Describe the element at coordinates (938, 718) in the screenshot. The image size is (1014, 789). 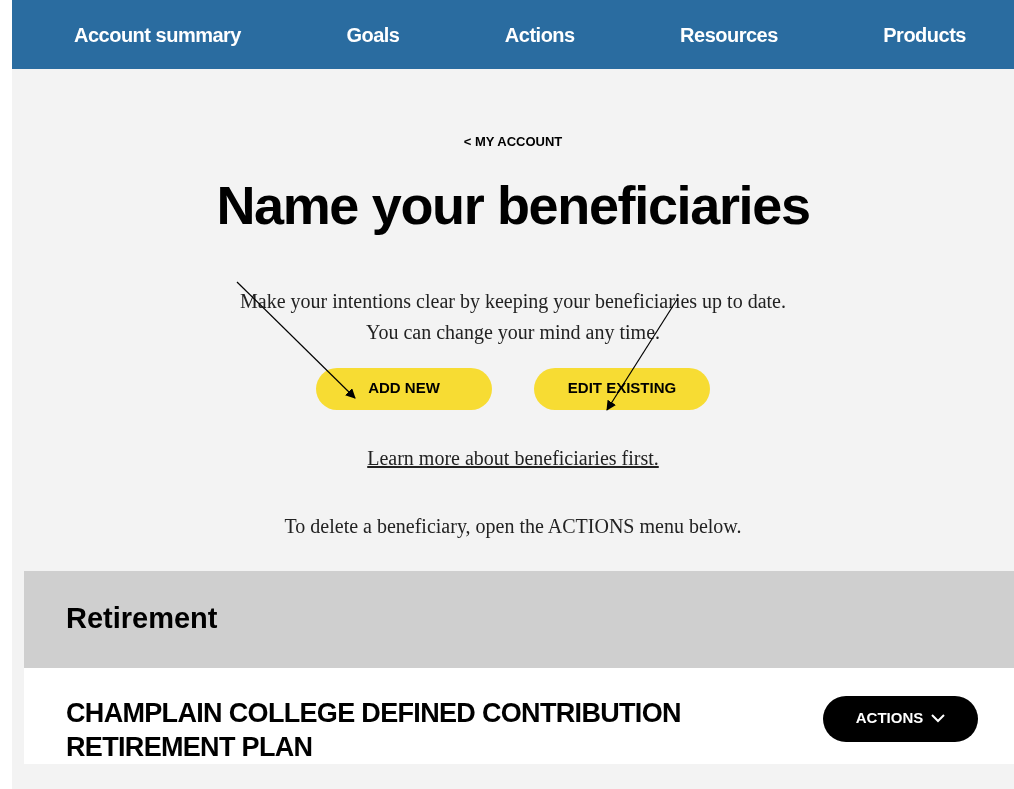
I see `chevron-down-icon` at that location.